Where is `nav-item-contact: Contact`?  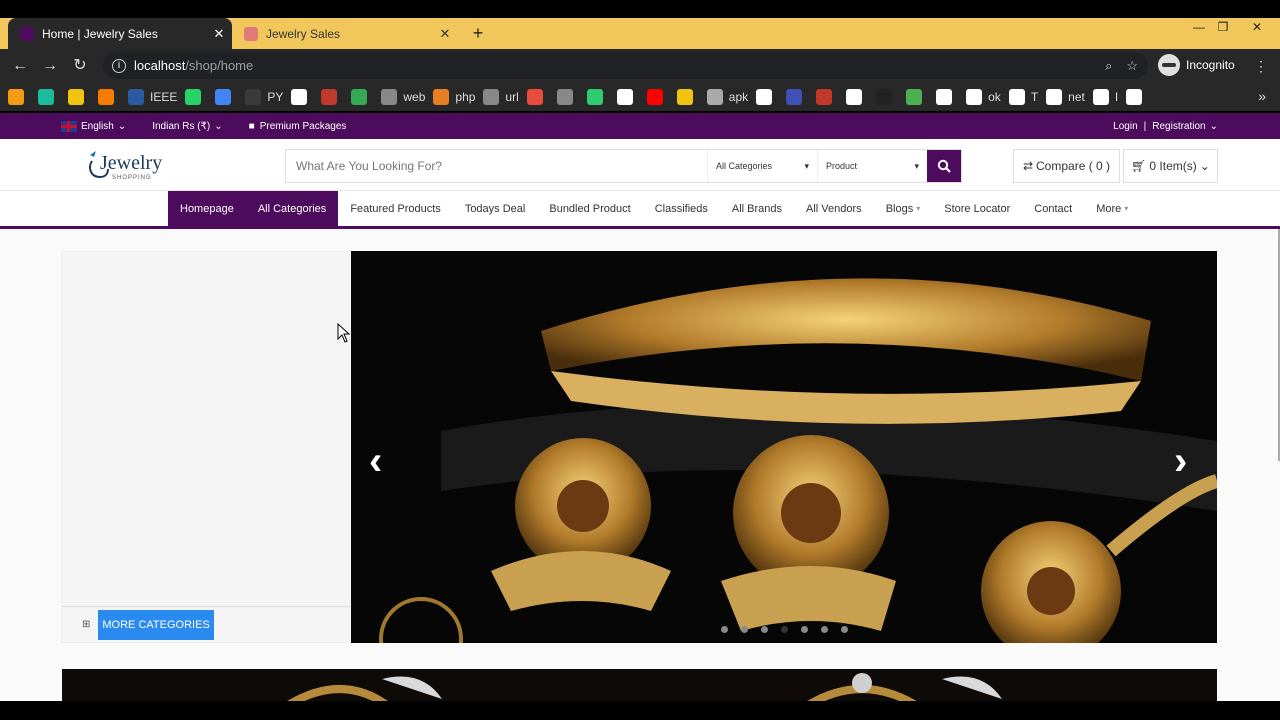
nav-item-contact: Contact is located at coordinates (1053, 208).